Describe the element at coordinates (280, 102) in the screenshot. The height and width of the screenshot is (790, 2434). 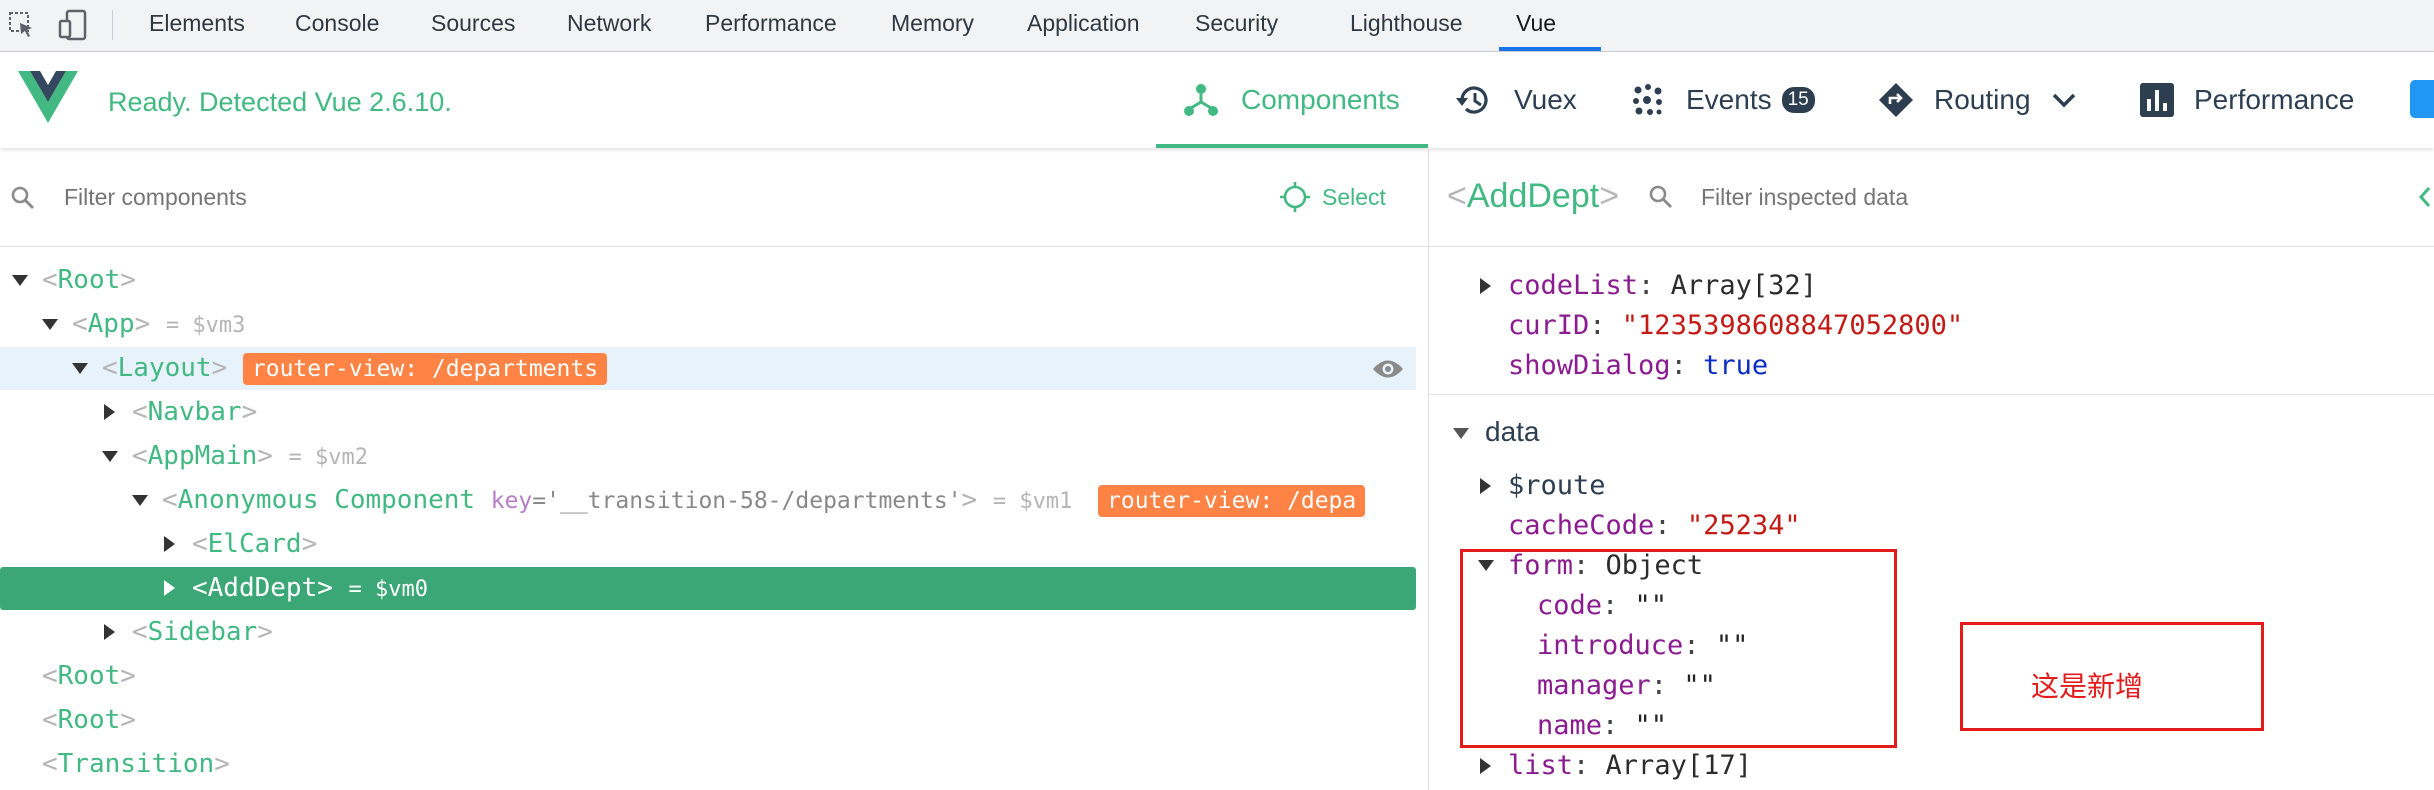
I see `status-text: Ready. Detected Vue 2.6.10.` at that location.